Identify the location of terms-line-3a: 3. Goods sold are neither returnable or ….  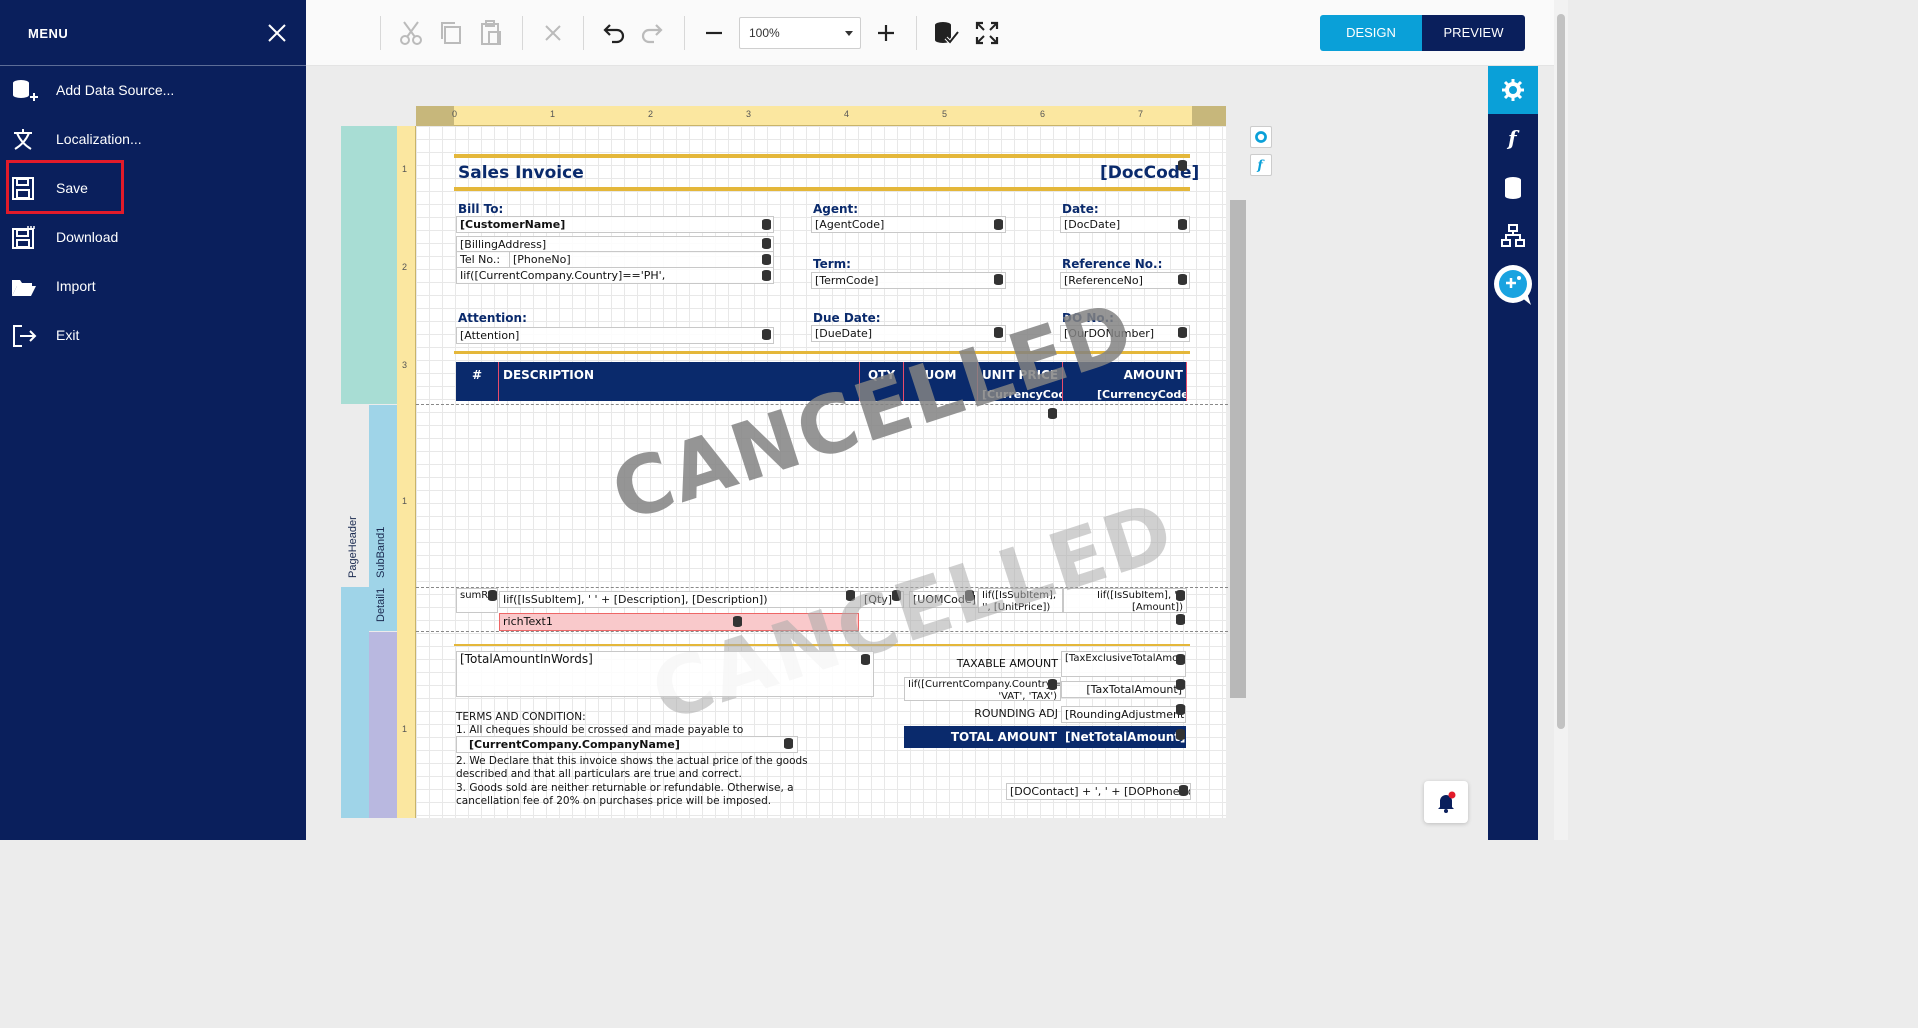
(625, 788).